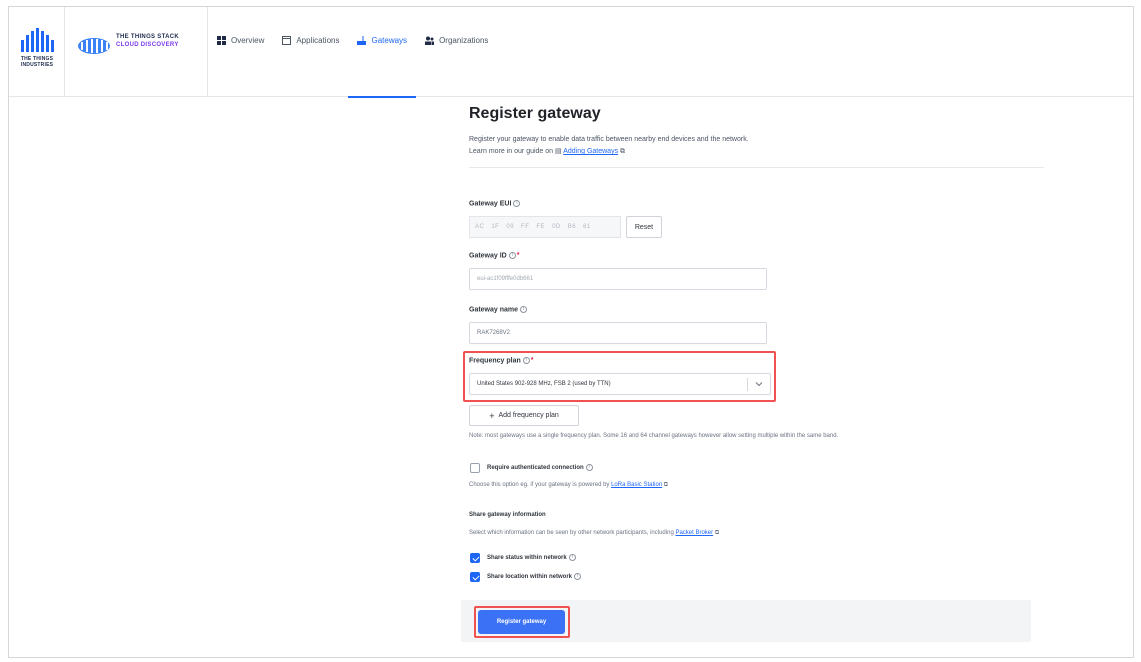  What do you see at coordinates (618, 333) in the screenshot?
I see `gateway-name-input: RAK7268V2` at bounding box center [618, 333].